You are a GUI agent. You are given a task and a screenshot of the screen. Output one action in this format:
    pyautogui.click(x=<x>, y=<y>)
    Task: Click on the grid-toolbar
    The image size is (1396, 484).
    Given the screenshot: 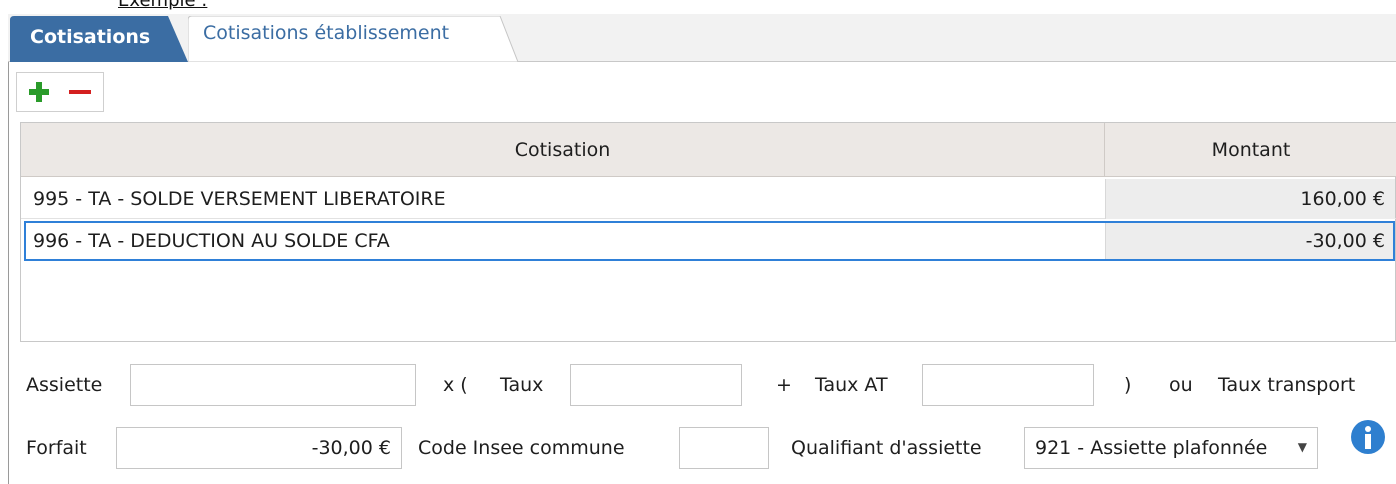 What is the action you would take?
    pyautogui.click(x=60, y=92)
    